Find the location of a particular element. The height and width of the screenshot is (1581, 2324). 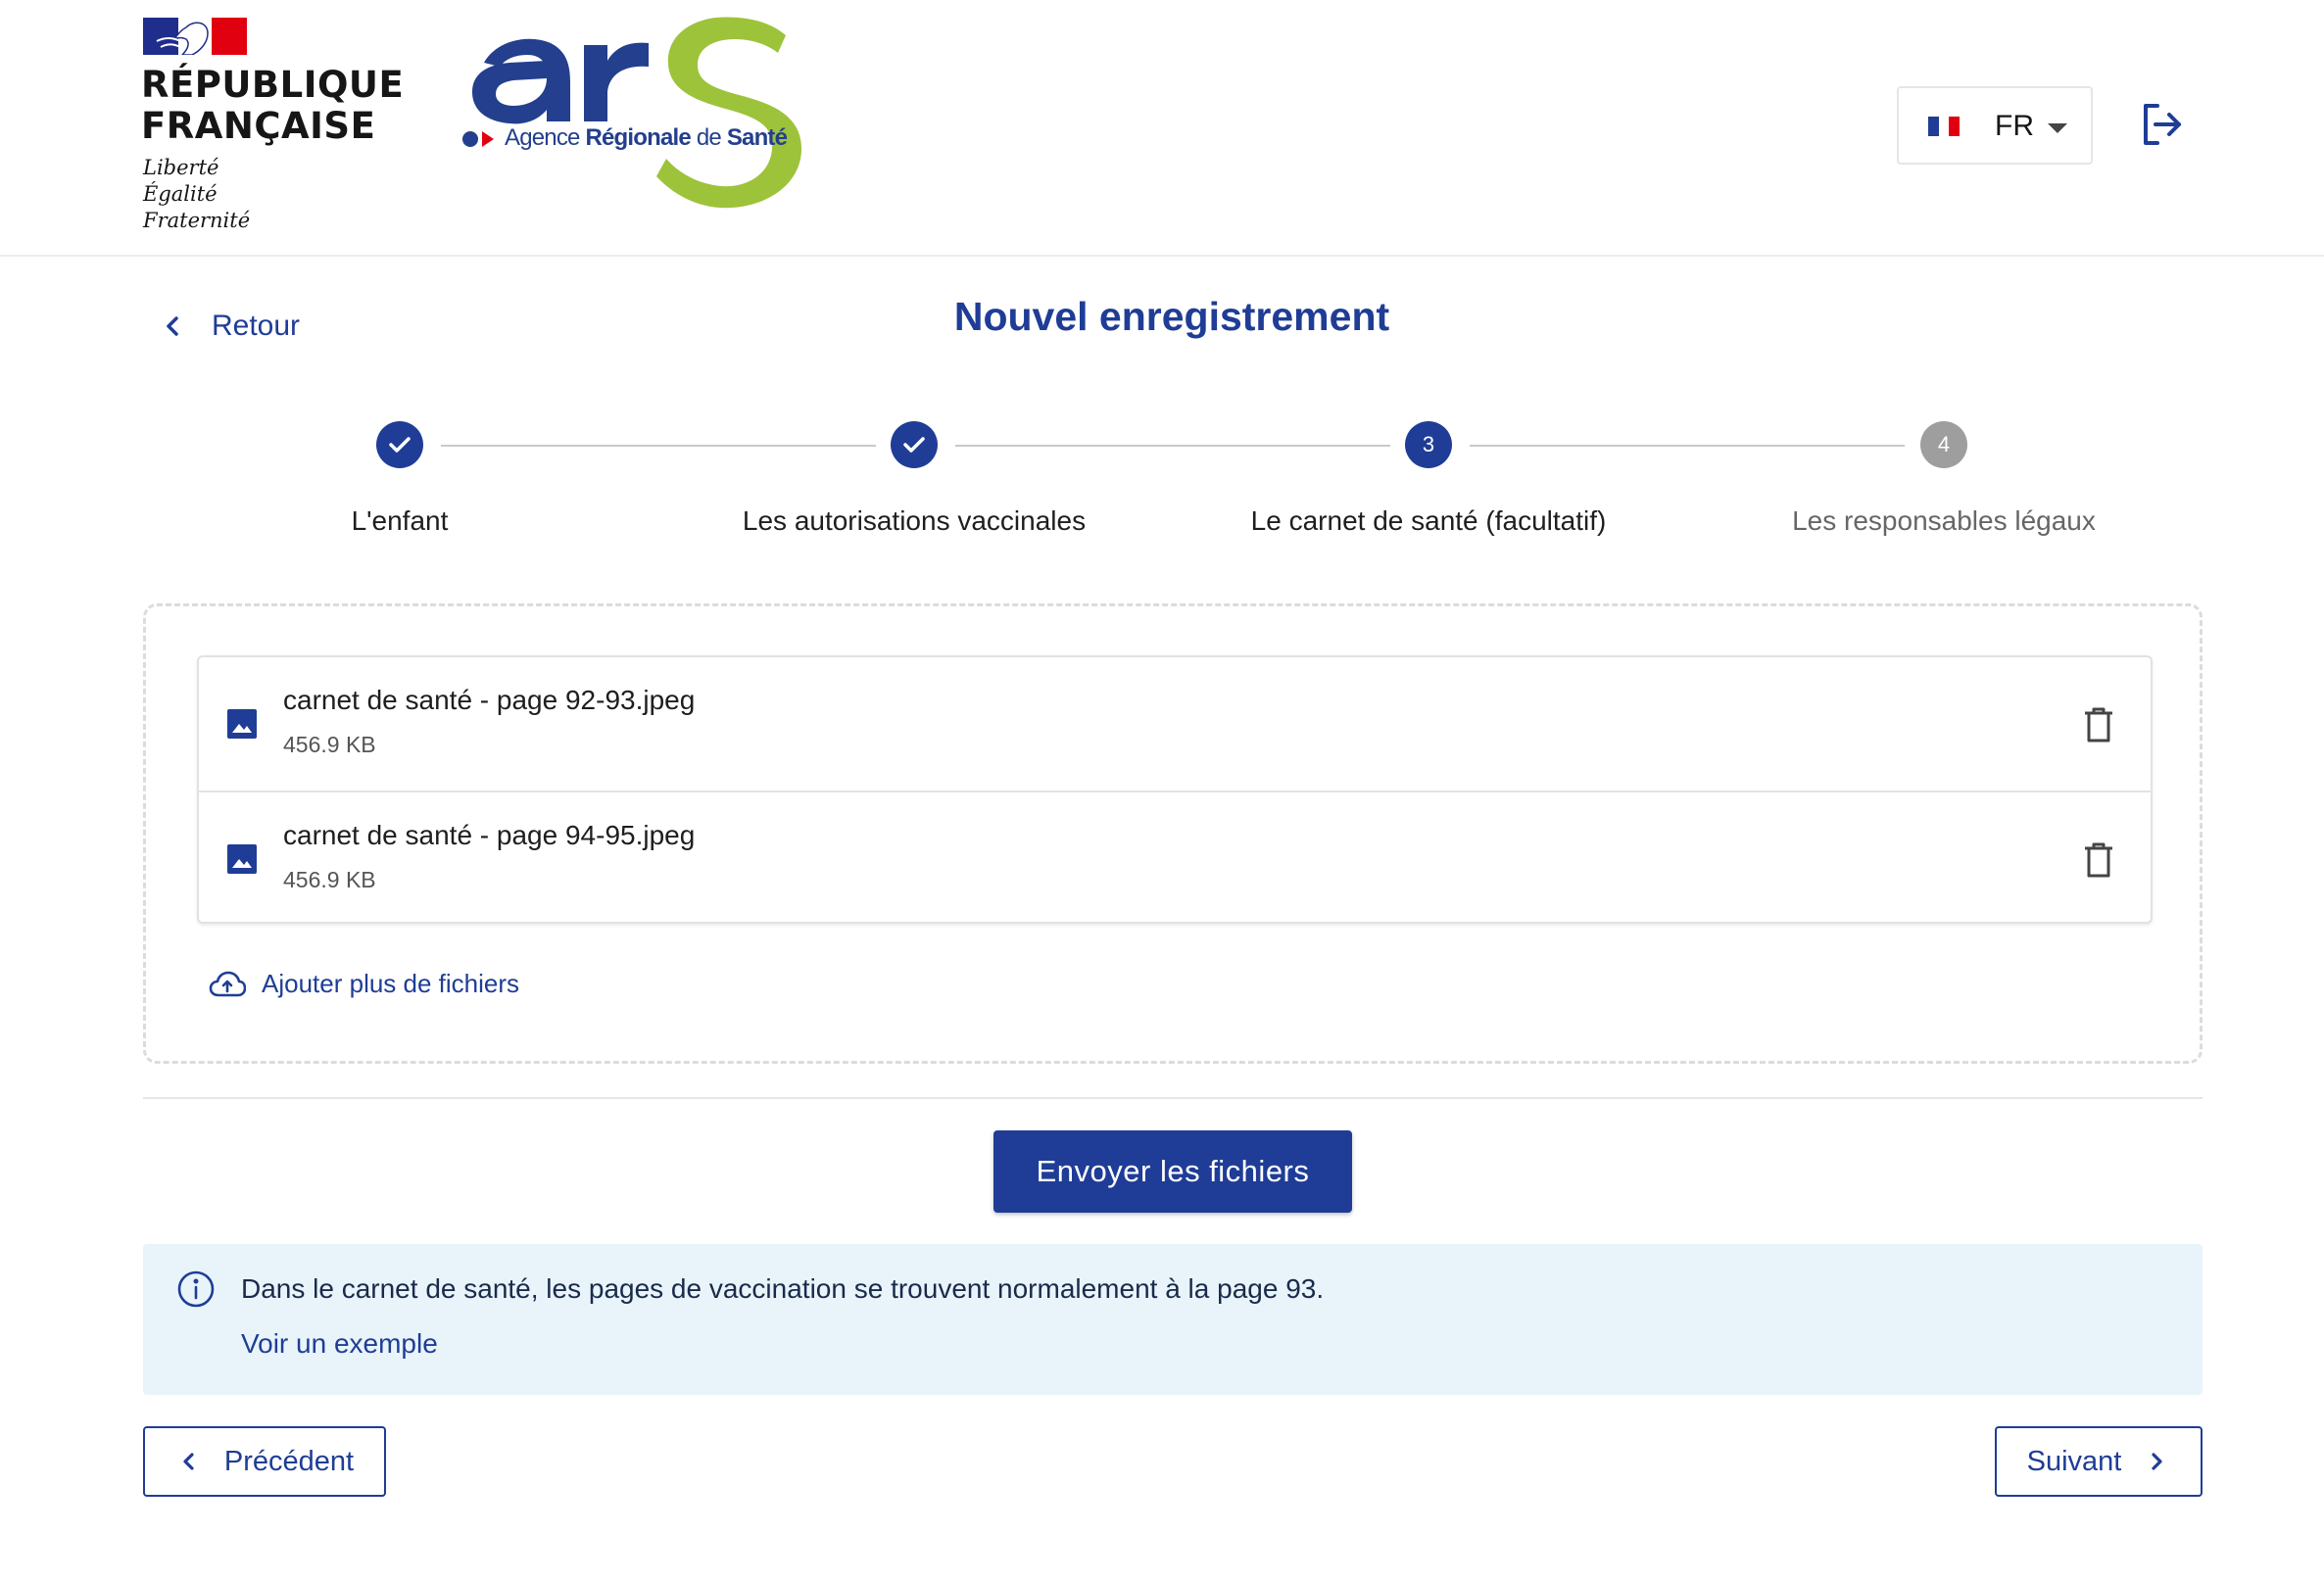

file-name: carnet de santé - page 94-95.jpeg is located at coordinates (489, 835).